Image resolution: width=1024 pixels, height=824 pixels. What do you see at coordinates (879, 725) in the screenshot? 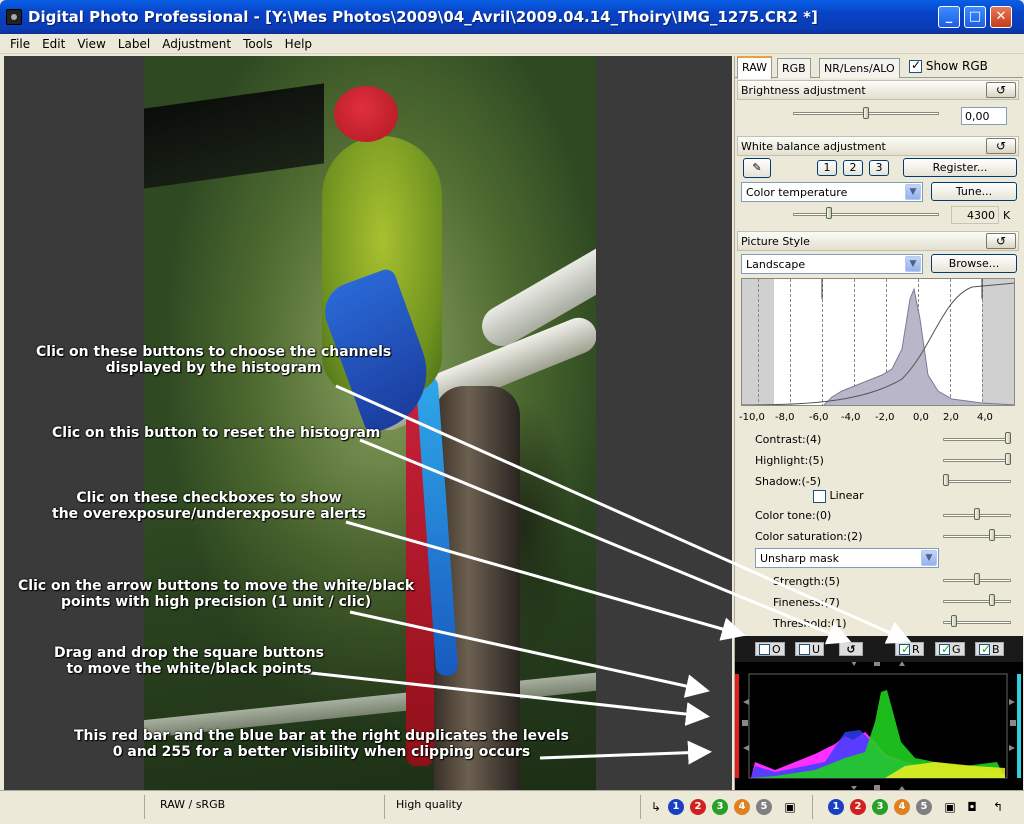
I see `rgb-histogram` at bounding box center [879, 725].